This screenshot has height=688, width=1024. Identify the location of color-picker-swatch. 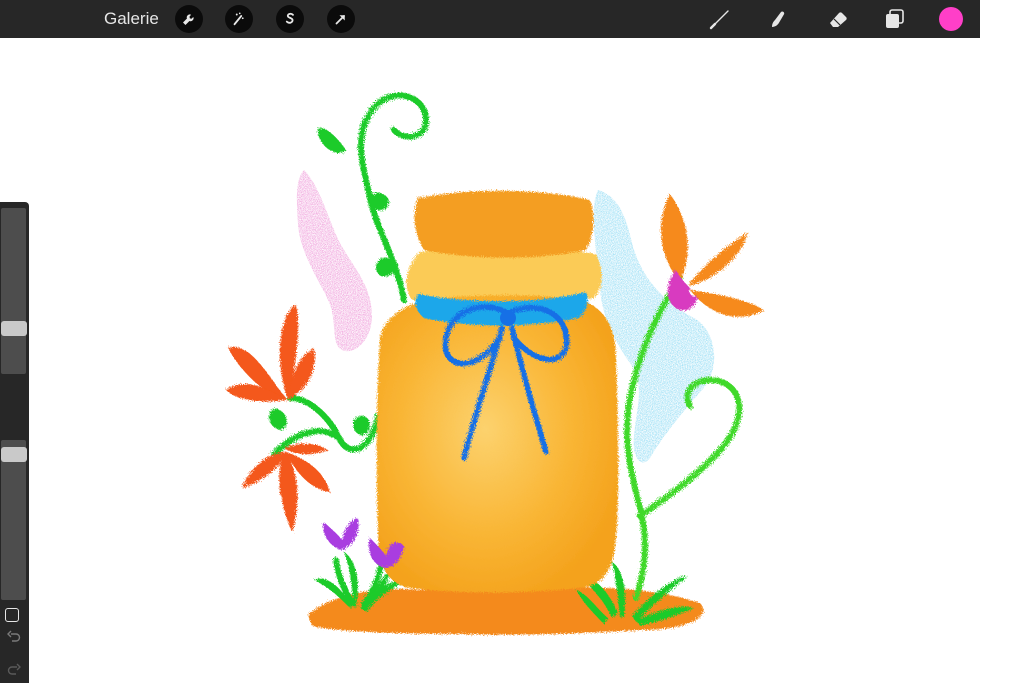
(951, 19).